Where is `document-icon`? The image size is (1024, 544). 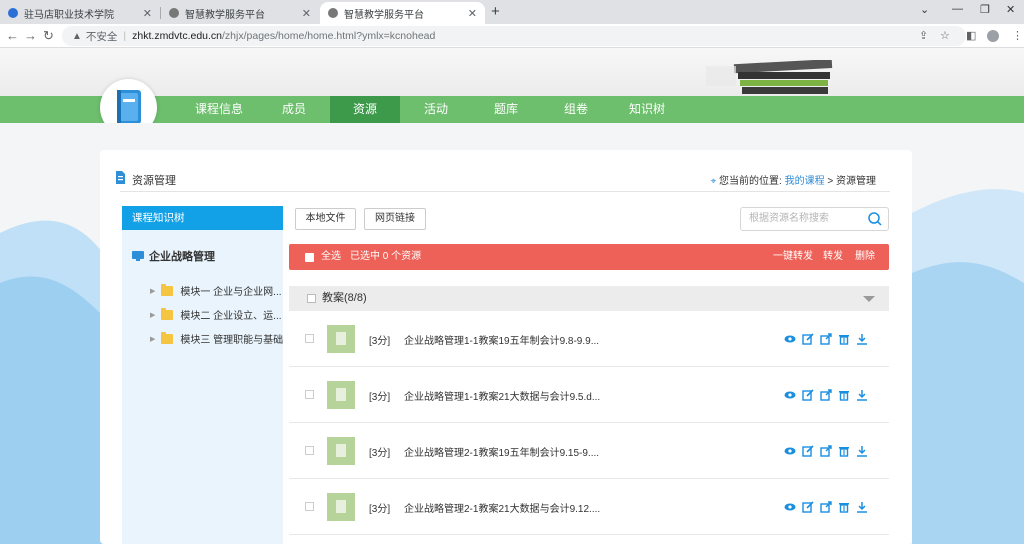 document-icon is located at coordinates (120, 177).